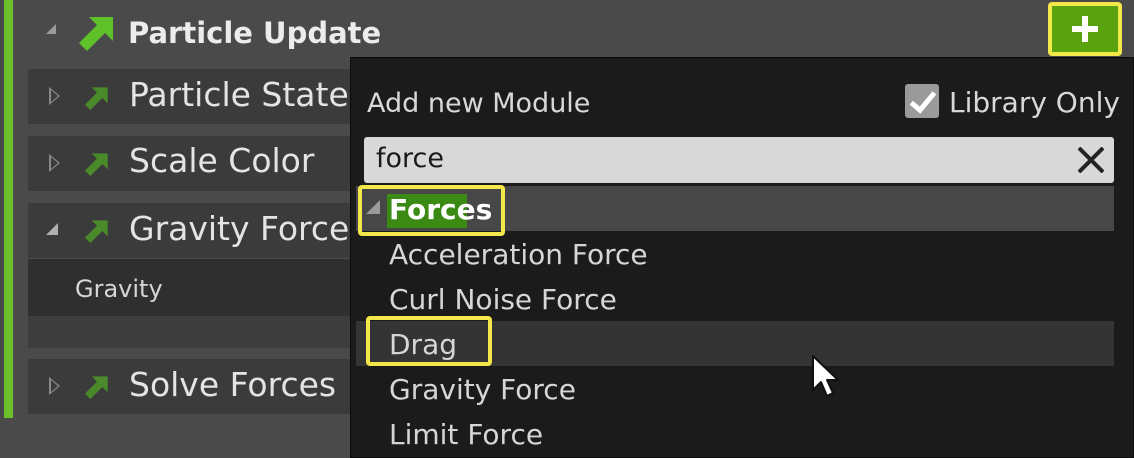 The image size is (1134, 458). I want to click on module-search-input: force, so click(739, 160).